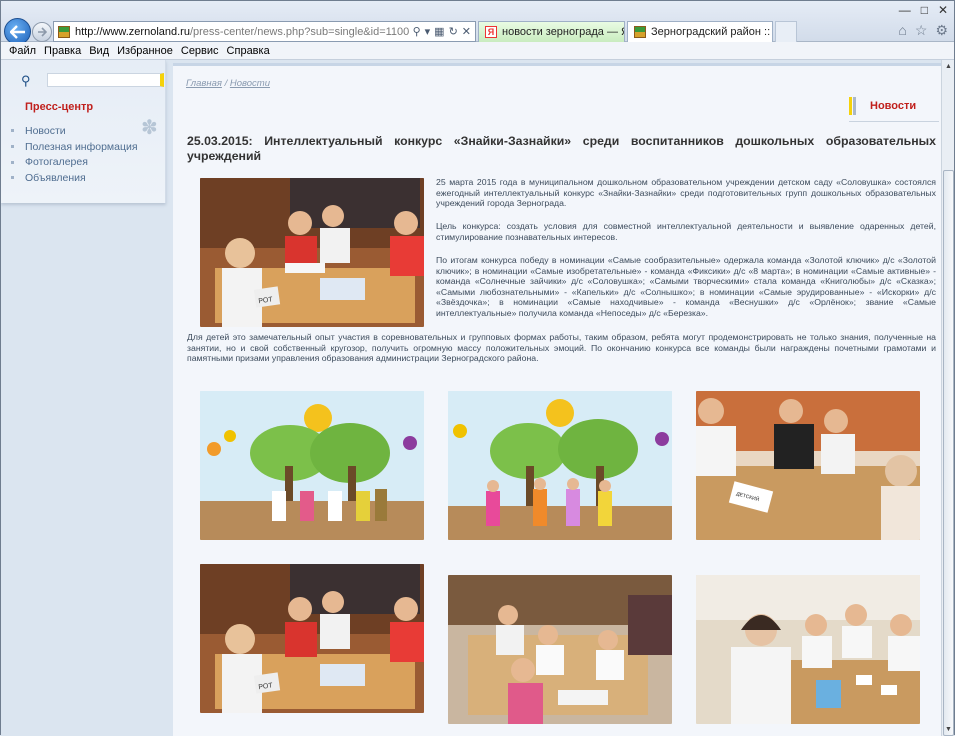  What do you see at coordinates (477, 51) in the screenshot?
I see `menu-bar: Файл Правка Вид Избранное Сервис Справка` at bounding box center [477, 51].